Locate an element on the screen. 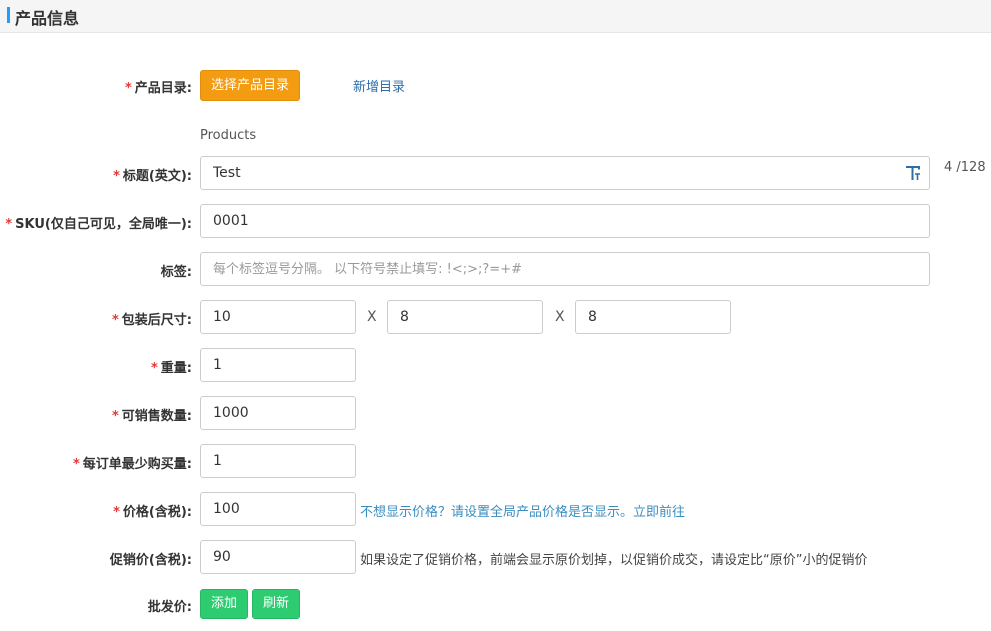 The width and height of the screenshot is (991, 631). title-label: * 标题(英文): is located at coordinates (152, 176).